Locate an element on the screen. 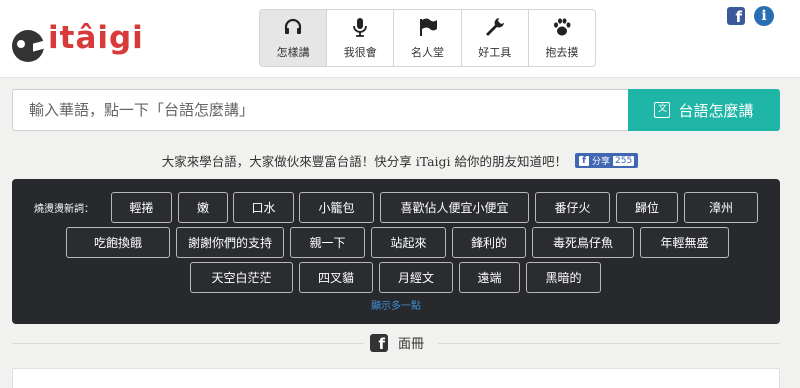 The image size is (800, 388). nav-label: 抱去摸 is located at coordinates (562, 52).